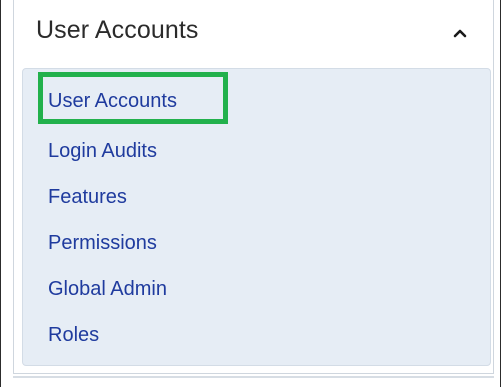 The image size is (501, 387). I want to click on menu-item-features: Features, so click(87, 197).